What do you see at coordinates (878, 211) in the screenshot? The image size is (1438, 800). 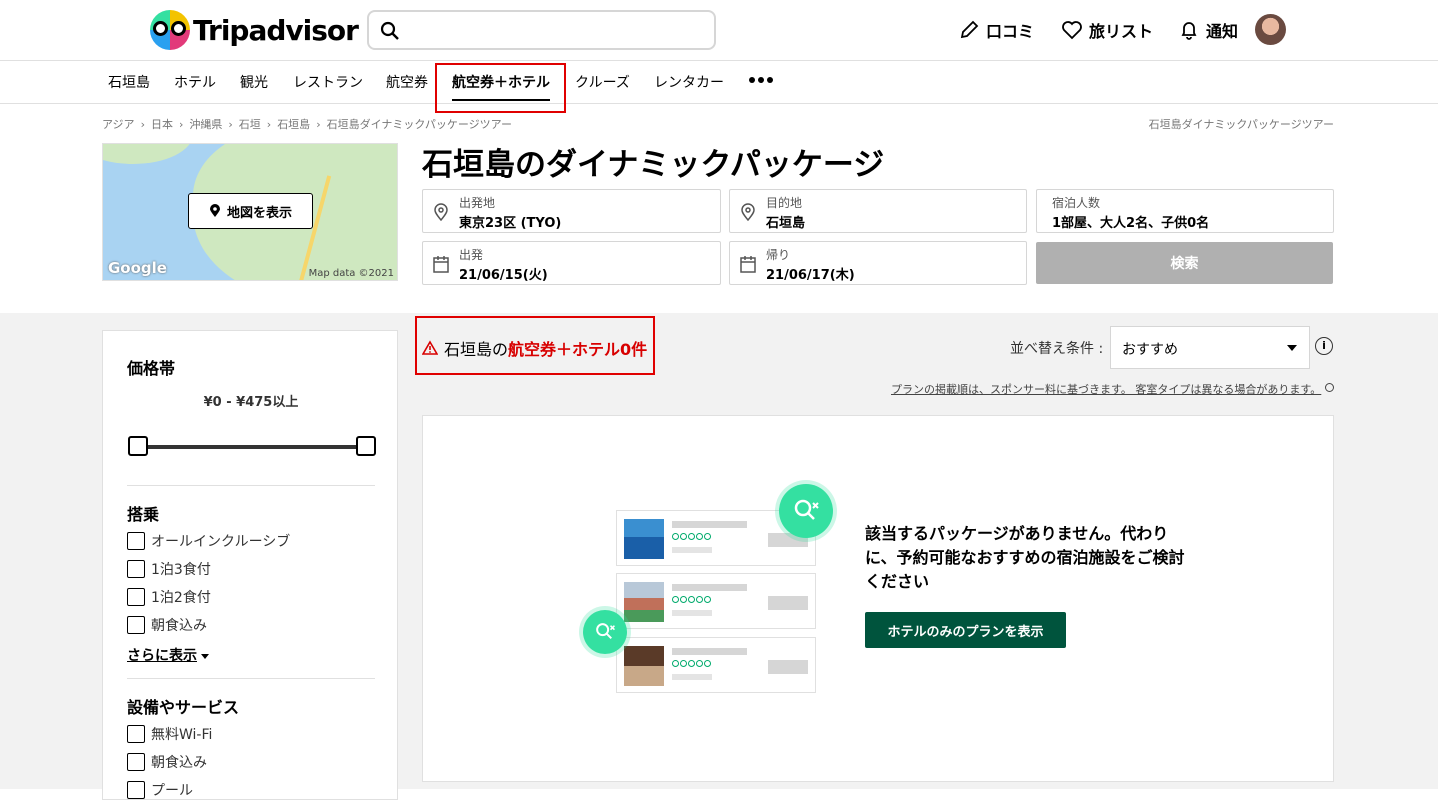 I see `destination-field: 目的地 石垣島` at bounding box center [878, 211].